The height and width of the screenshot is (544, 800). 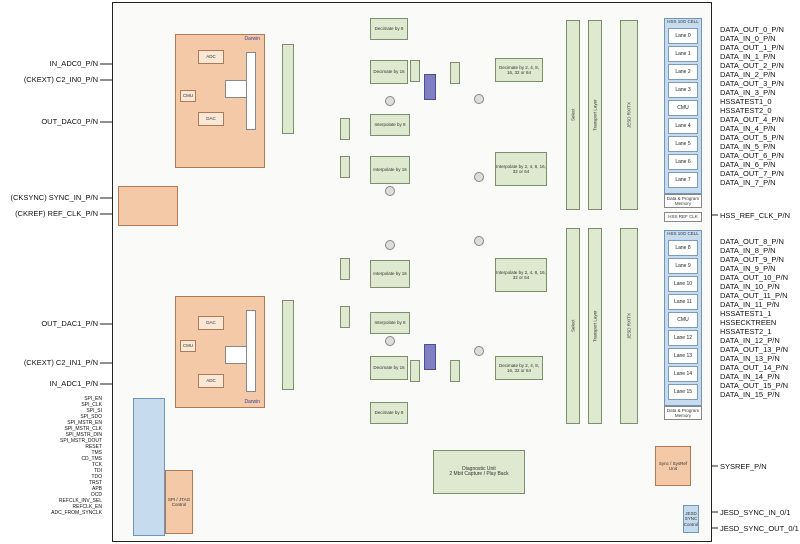 I want to click on cmu-block: CMU, so click(x=188, y=96).